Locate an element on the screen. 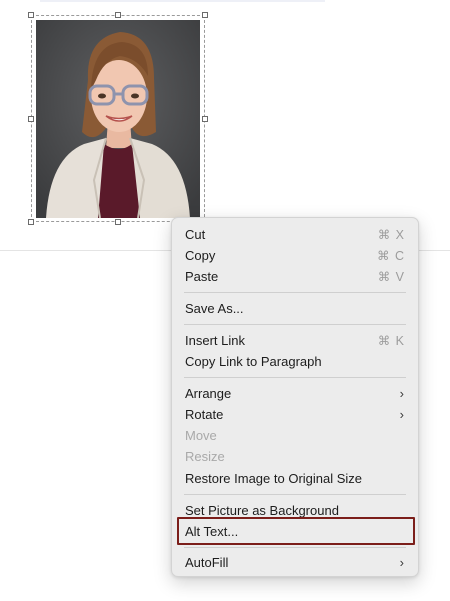 This screenshot has height=601, width=450. menu-item-paste: Paste ⌘ V is located at coordinates (295, 276).